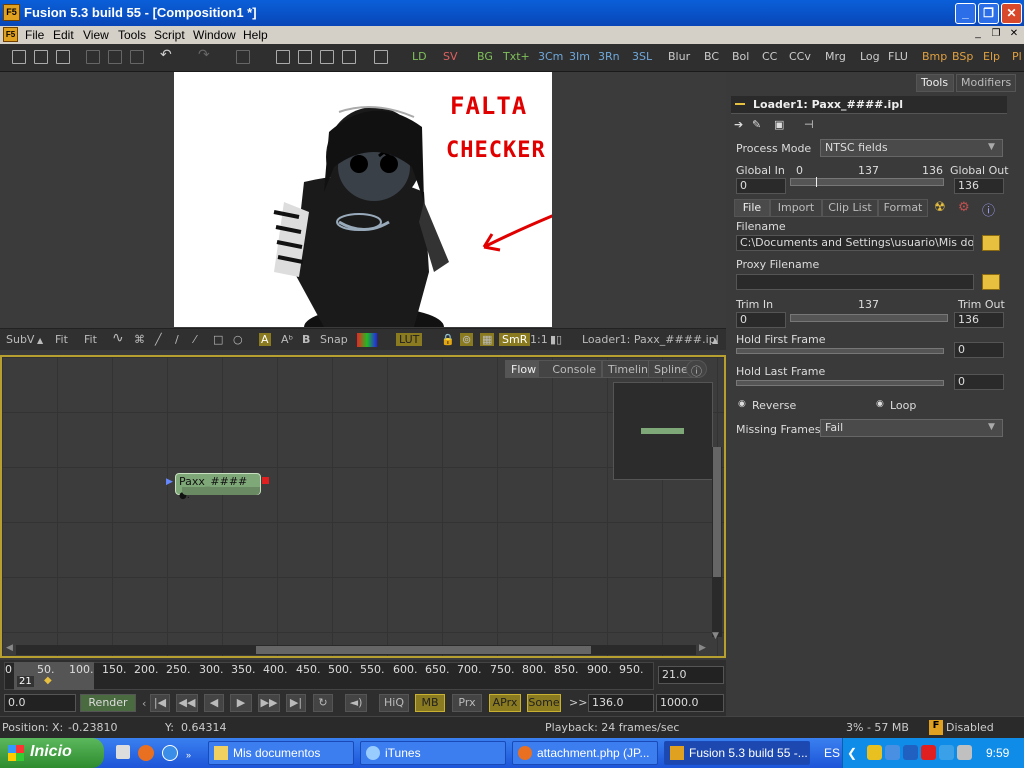 This screenshot has width=1024, height=768. What do you see at coordinates (816, 182) in the screenshot?
I see `range-handle` at bounding box center [816, 182].